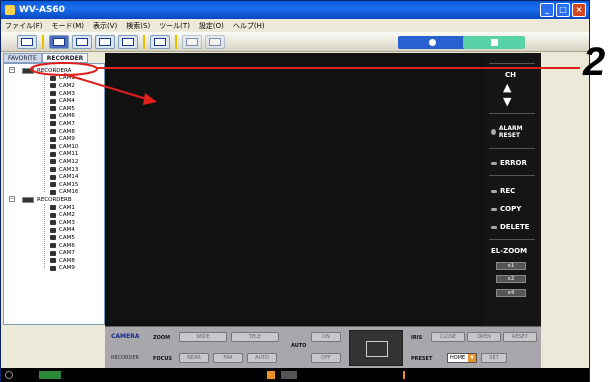 The image size is (613, 382). Describe the element at coordinates (69, 161) in the screenshot. I see `tree-camera-label: CAM12` at that location.